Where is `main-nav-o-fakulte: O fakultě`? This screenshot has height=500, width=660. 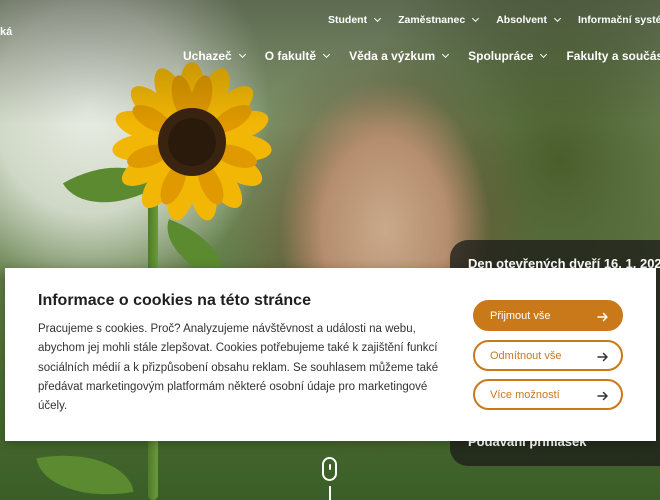 main-nav-o-fakulte: O fakultě is located at coordinates (297, 56).